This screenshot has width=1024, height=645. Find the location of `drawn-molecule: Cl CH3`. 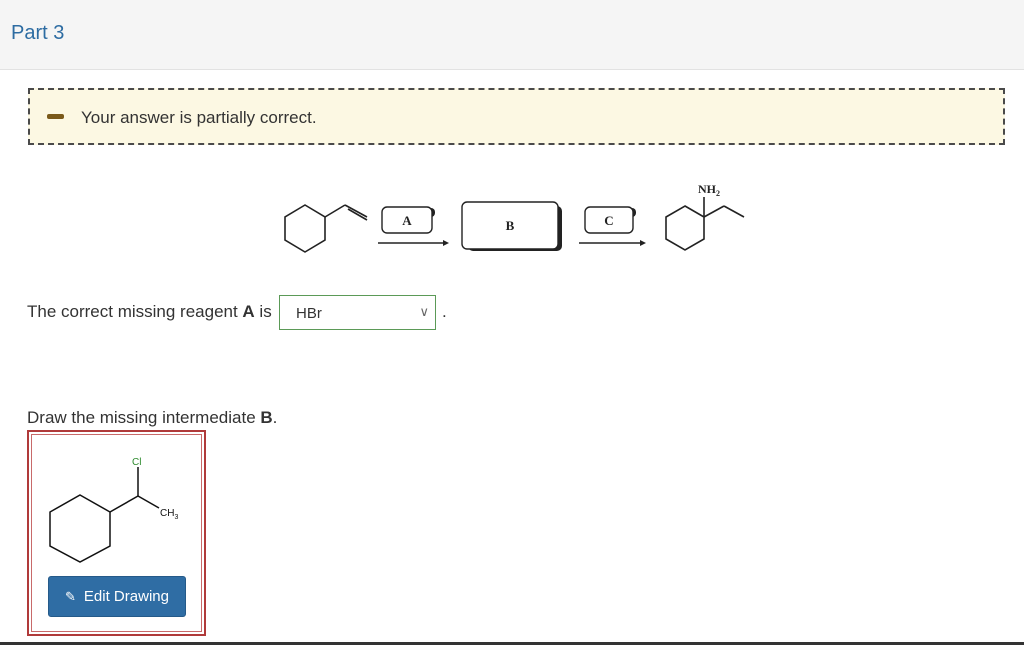

drawn-molecule: Cl CH3 is located at coordinates (113, 510).